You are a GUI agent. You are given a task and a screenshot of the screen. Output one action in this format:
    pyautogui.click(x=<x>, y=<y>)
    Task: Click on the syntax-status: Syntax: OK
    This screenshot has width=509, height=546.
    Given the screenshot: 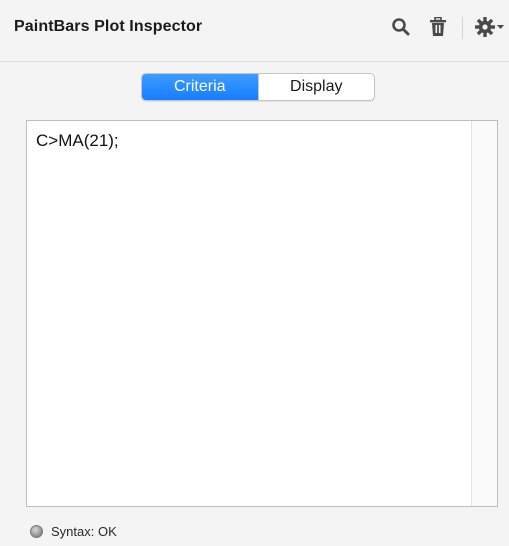 What is the action you would take?
    pyautogui.click(x=73, y=531)
    